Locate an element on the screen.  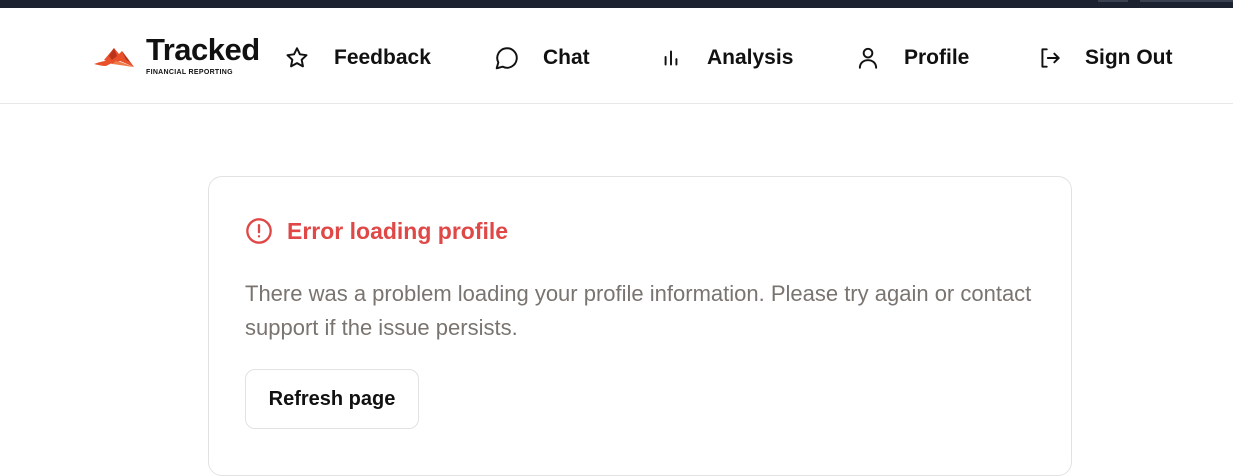
alert-circle-icon is located at coordinates (259, 231).